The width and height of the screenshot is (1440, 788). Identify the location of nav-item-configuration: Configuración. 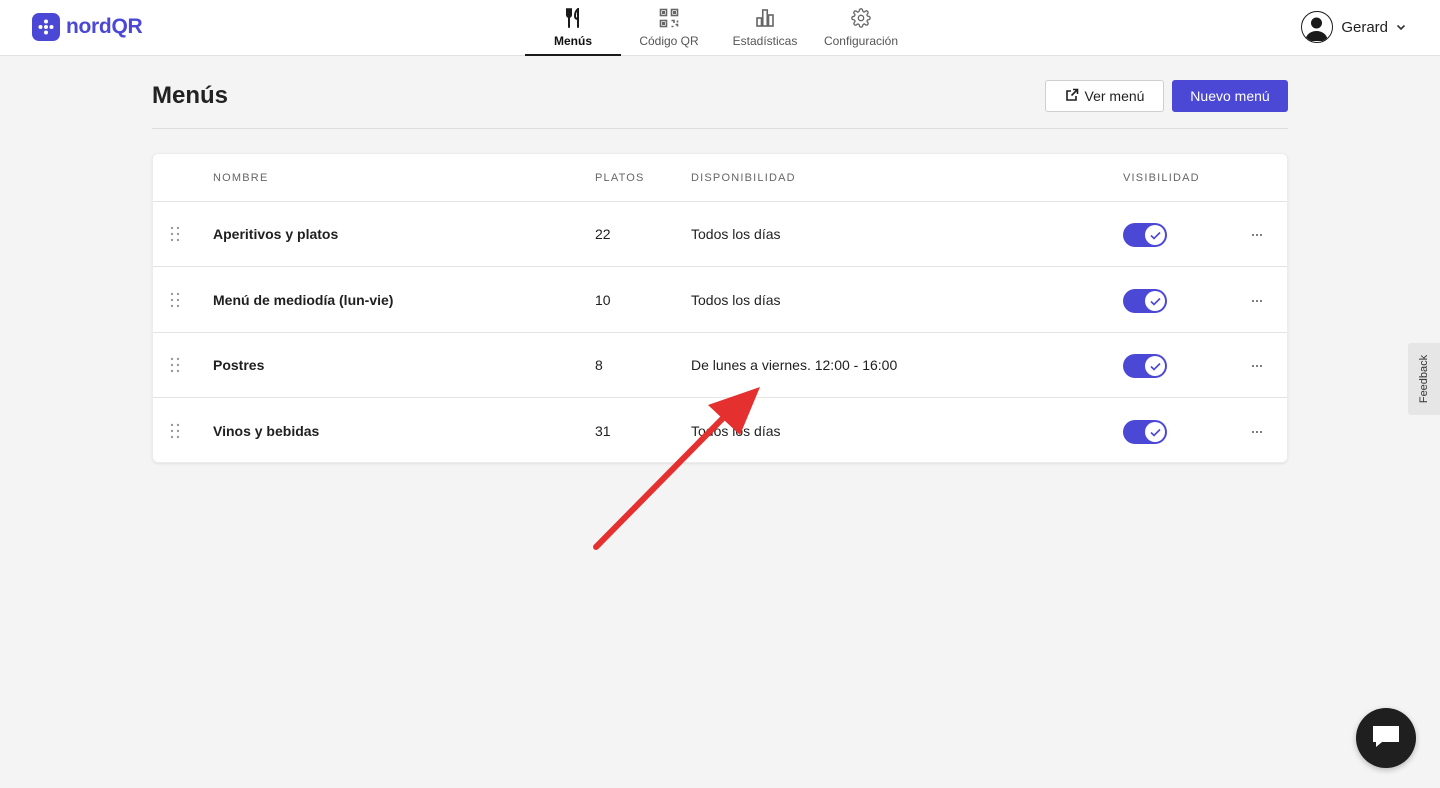
(861, 28).